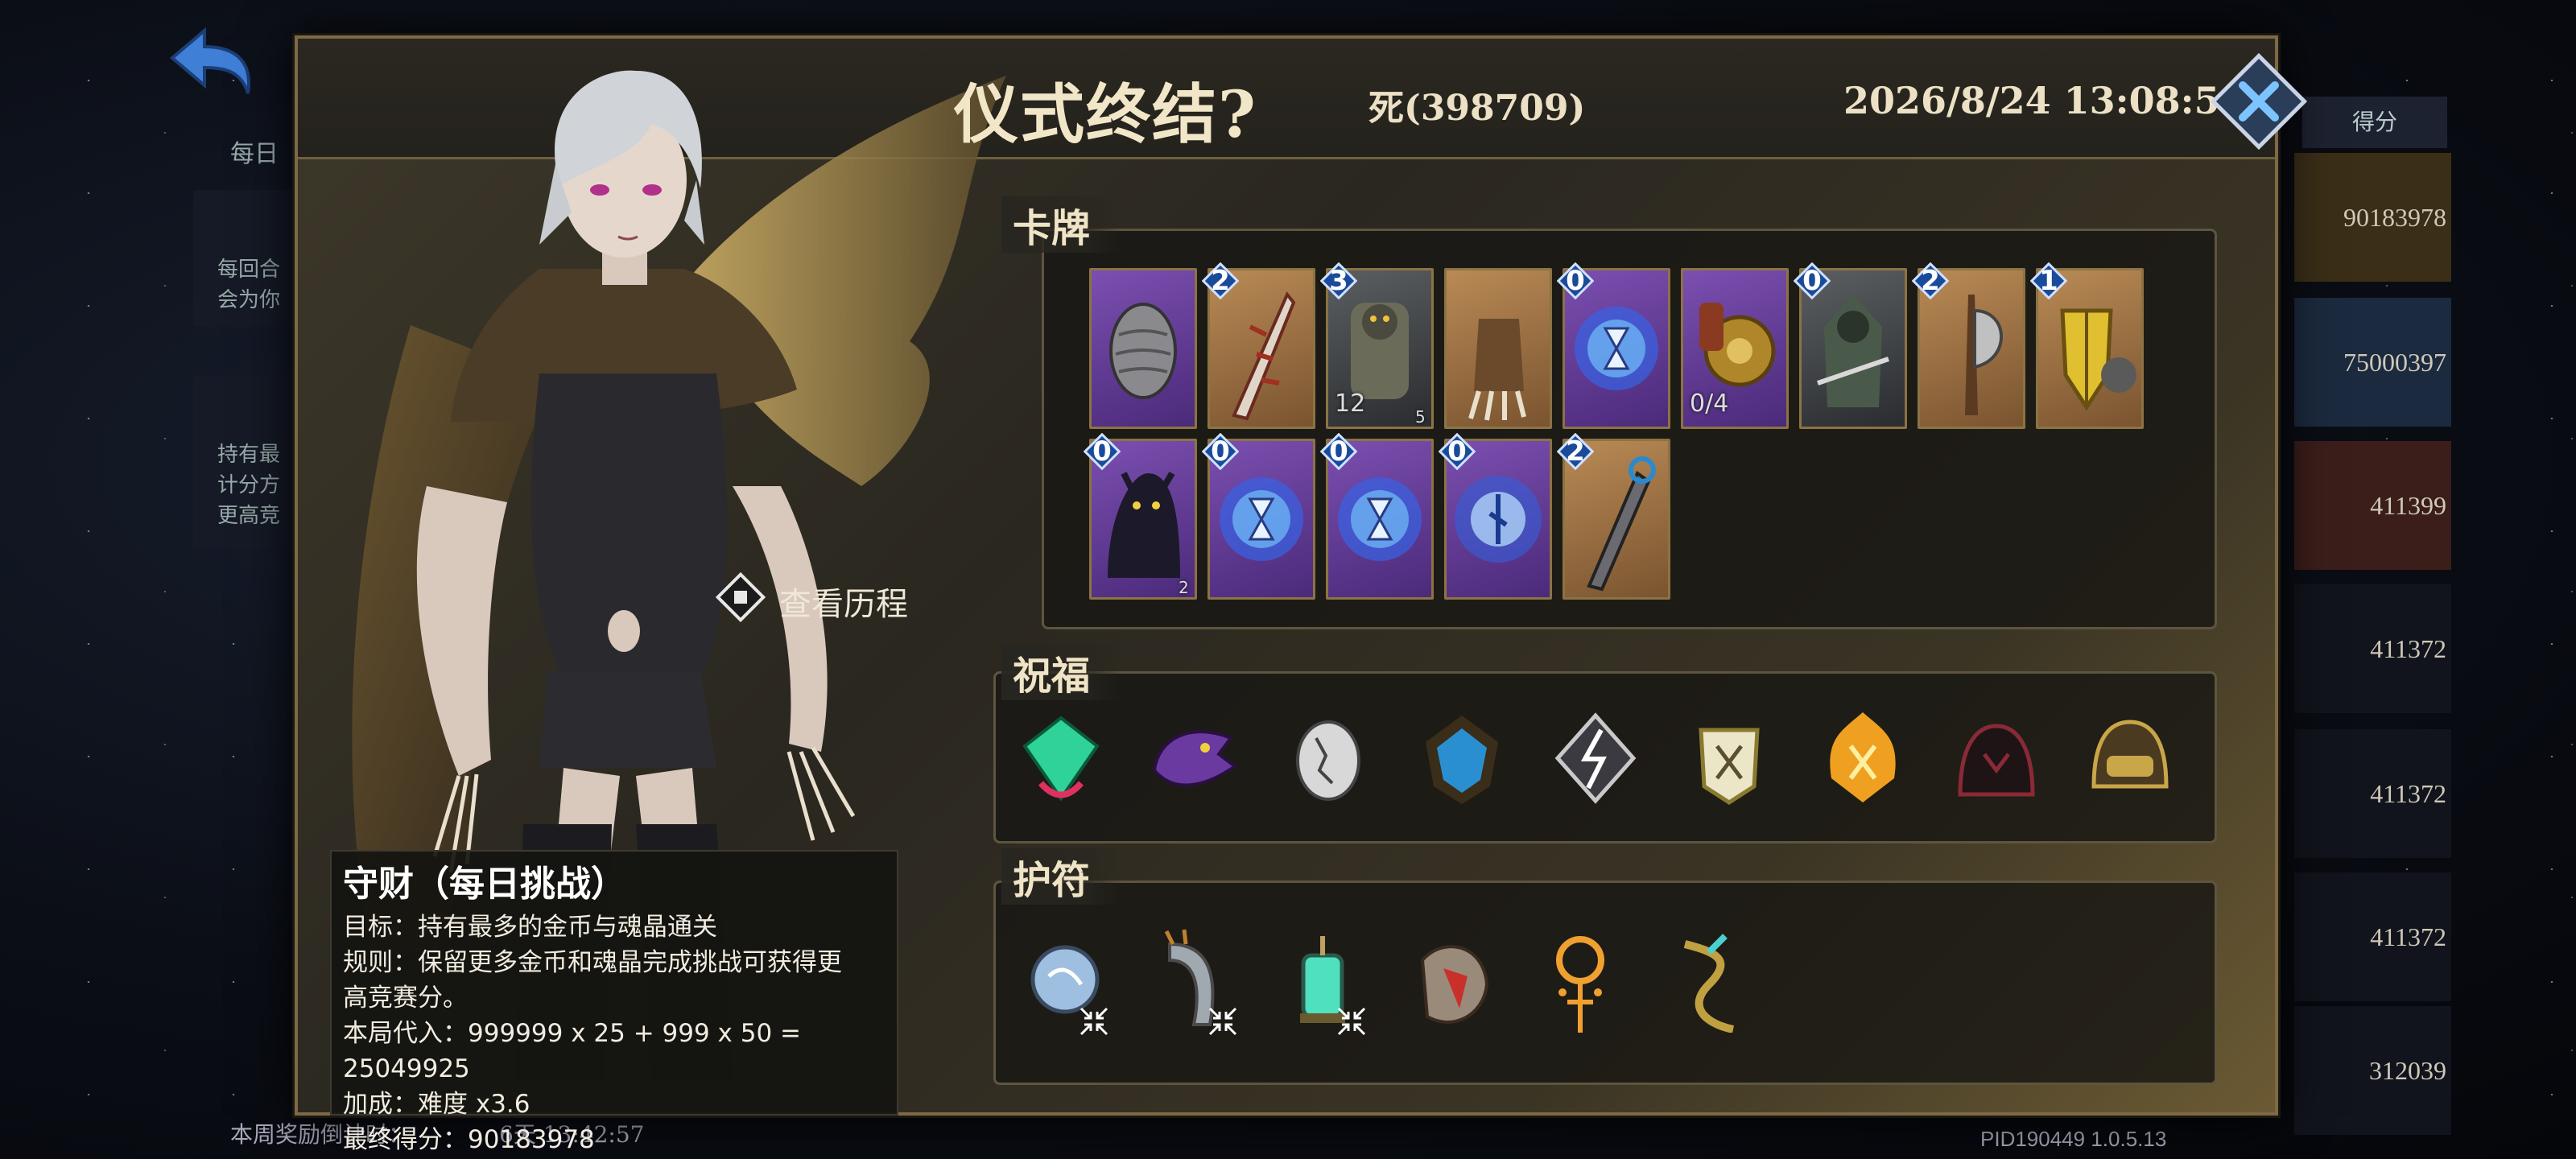 The height and width of the screenshot is (1159, 2576). Describe the element at coordinates (249, 516) in the screenshot. I see `rule-card-line: 更高竞` at that location.